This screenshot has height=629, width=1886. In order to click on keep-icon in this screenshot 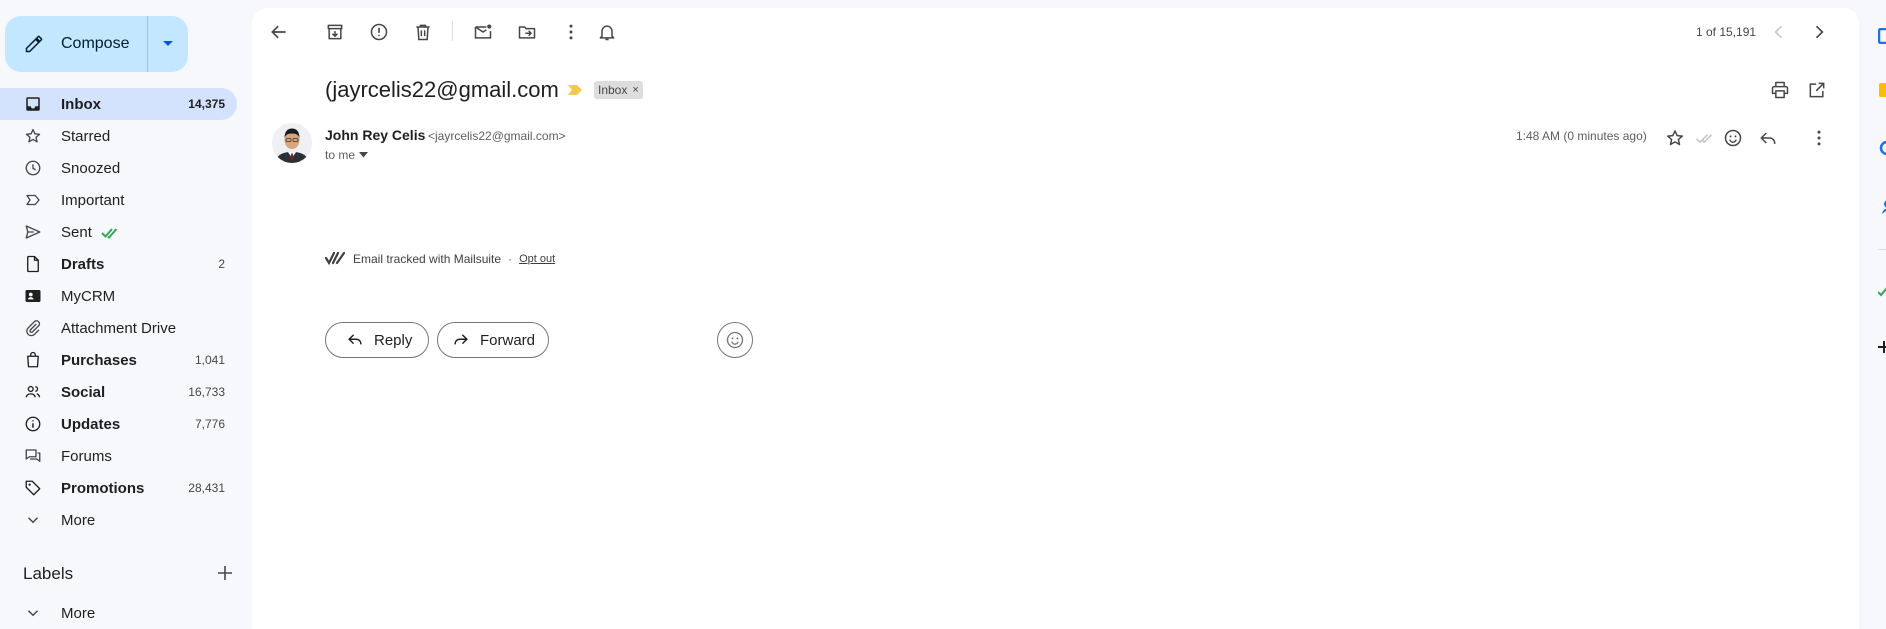, I will do `click(1882, 90)`.